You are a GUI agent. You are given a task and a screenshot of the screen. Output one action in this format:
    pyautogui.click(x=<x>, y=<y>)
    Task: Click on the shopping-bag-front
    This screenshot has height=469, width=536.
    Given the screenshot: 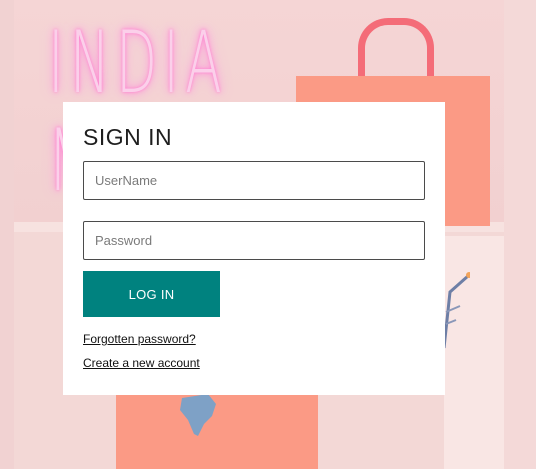 What is the action you would take?
    pyautogui.click(x=217, y=429)
    